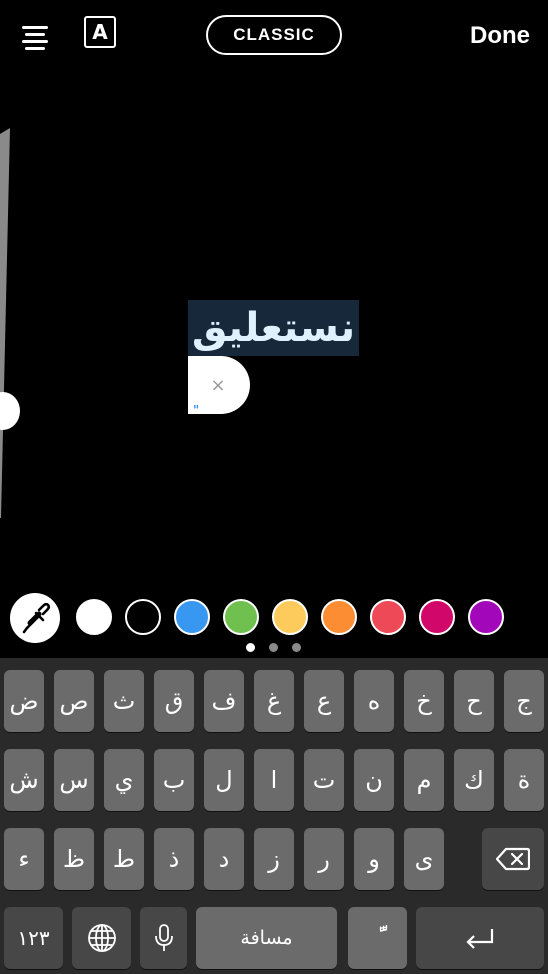 The image size is (548, 974). Describe the element at coordinates (374, 859) in the screenshot. I see `letter-key: و` at that location.